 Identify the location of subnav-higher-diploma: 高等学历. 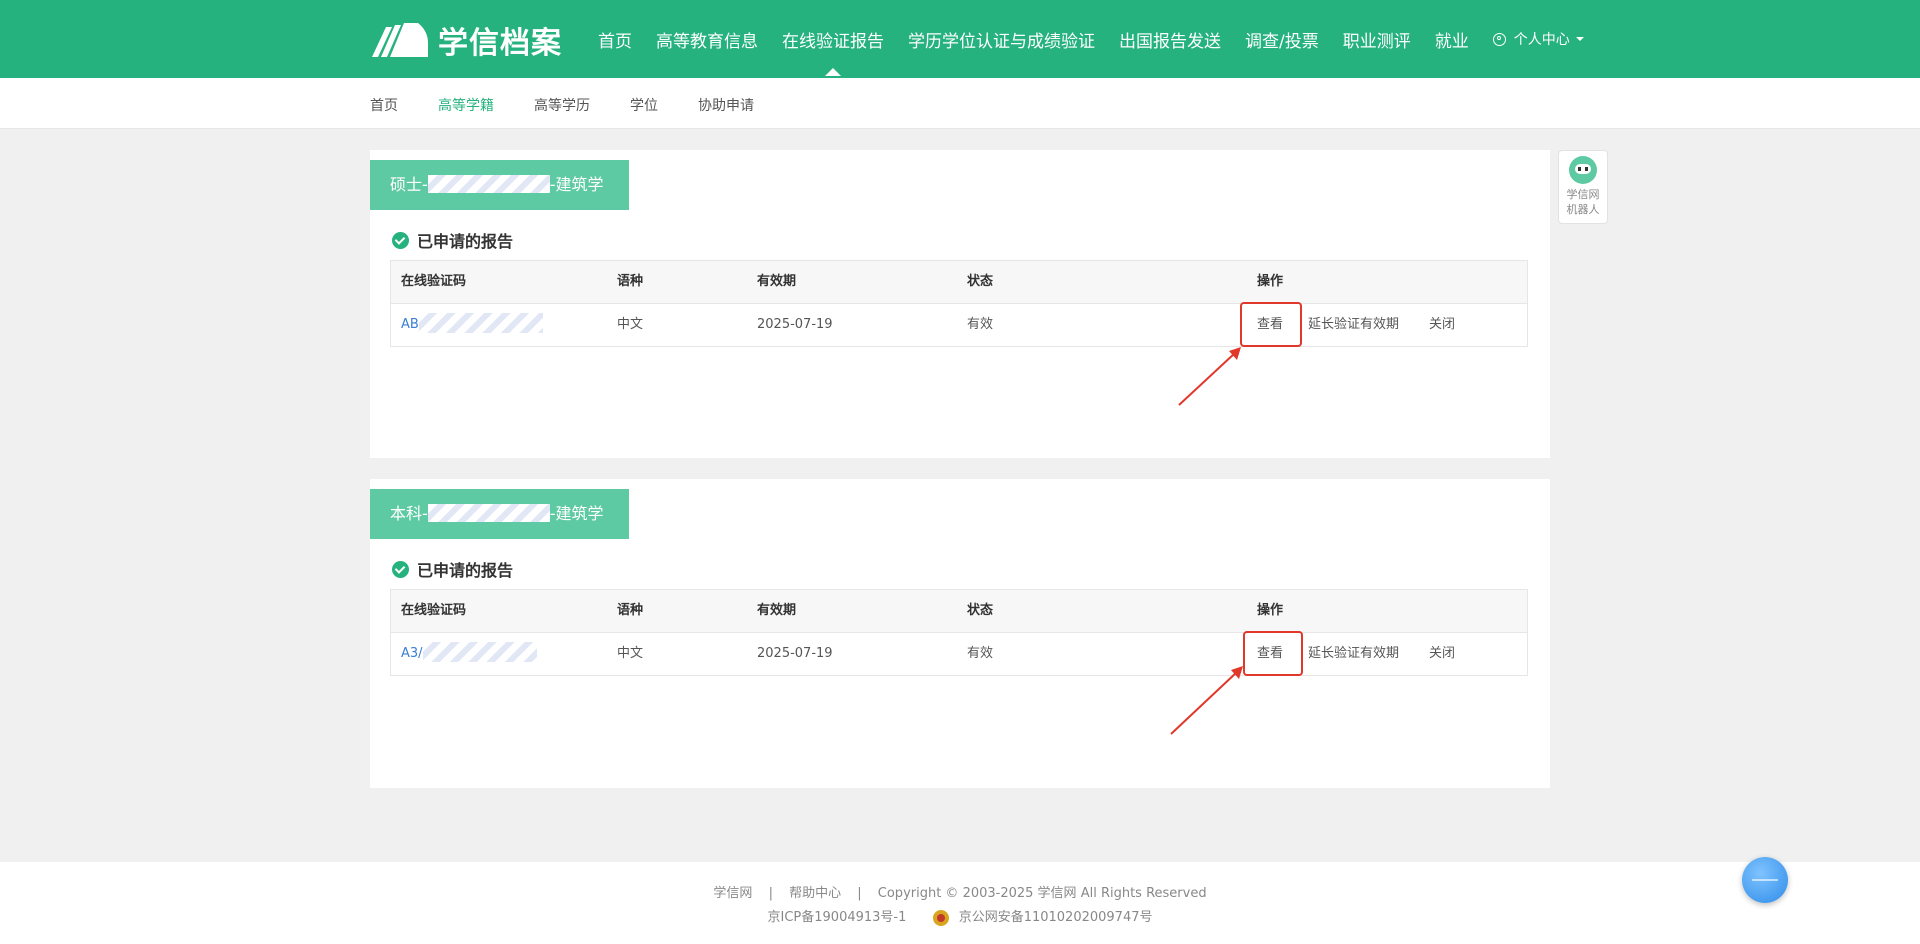
(562, 105).